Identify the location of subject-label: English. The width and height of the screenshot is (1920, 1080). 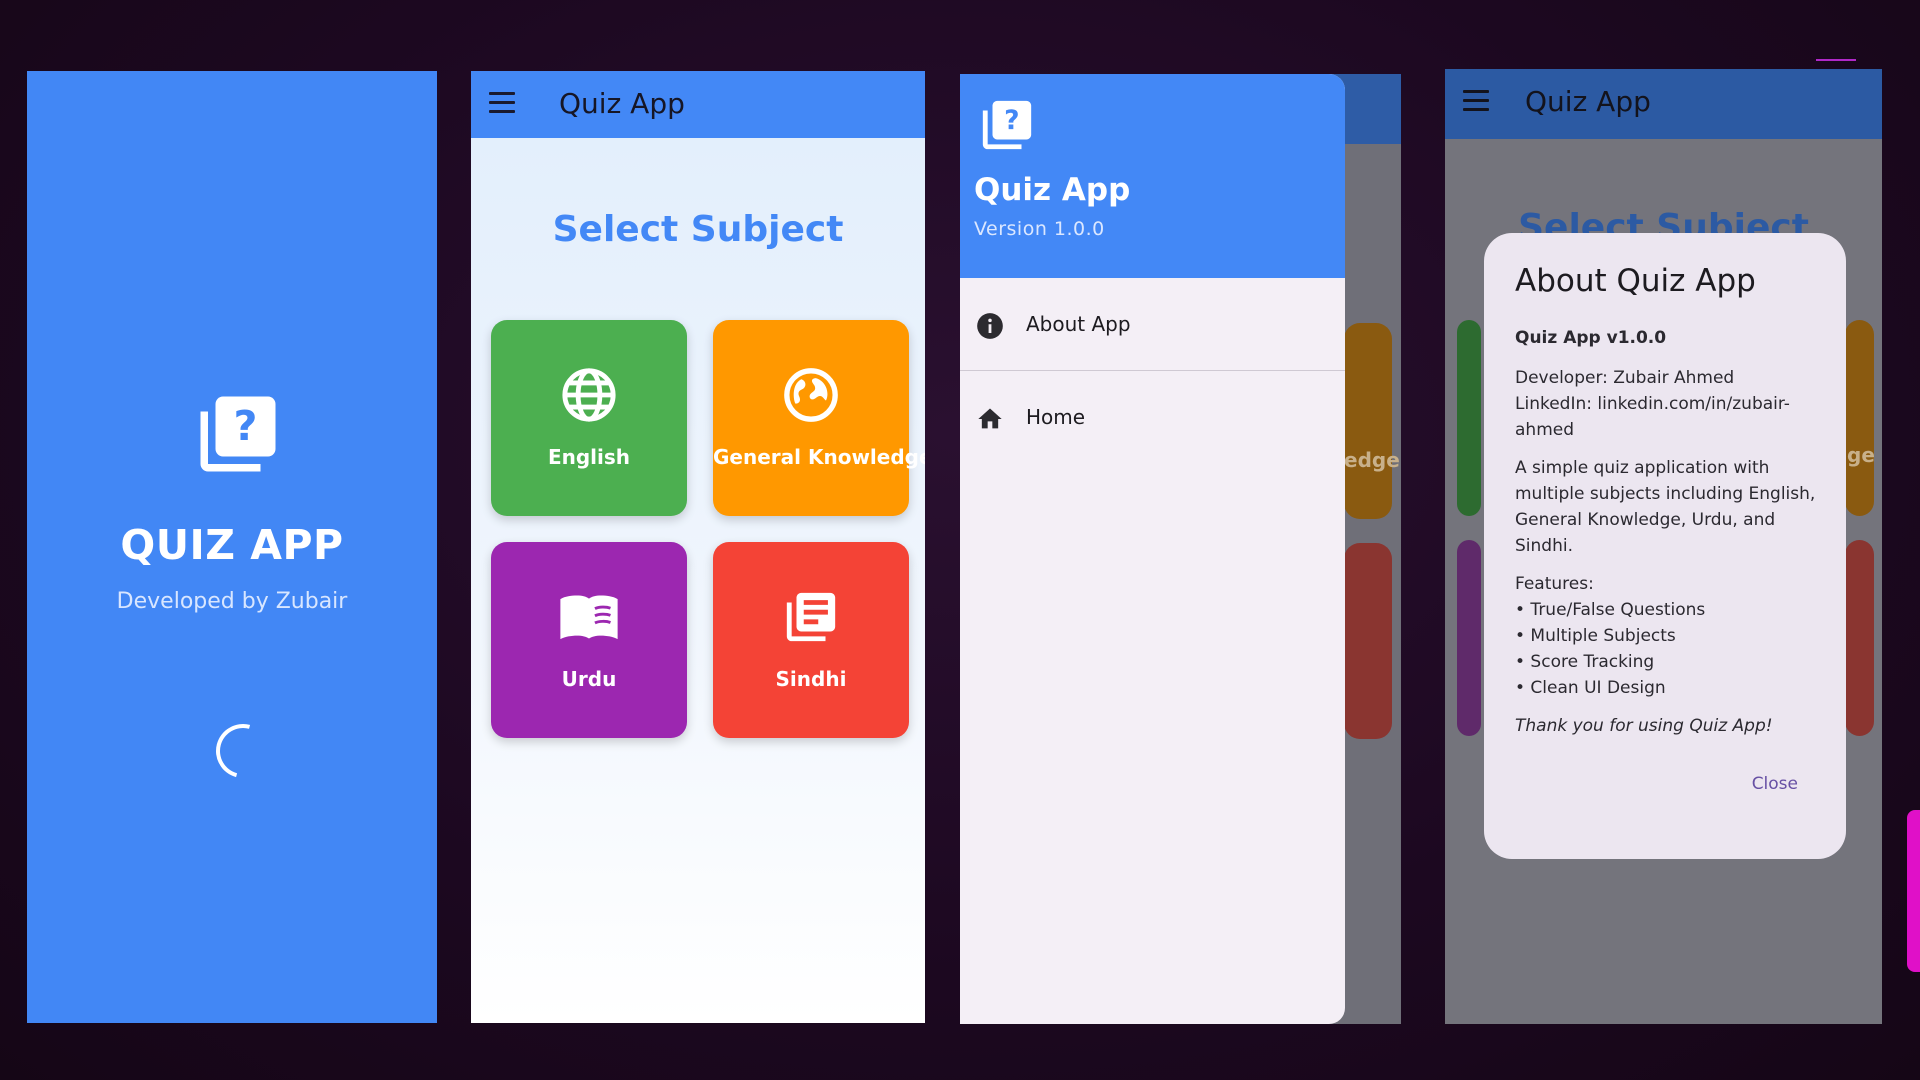
(589, 457).